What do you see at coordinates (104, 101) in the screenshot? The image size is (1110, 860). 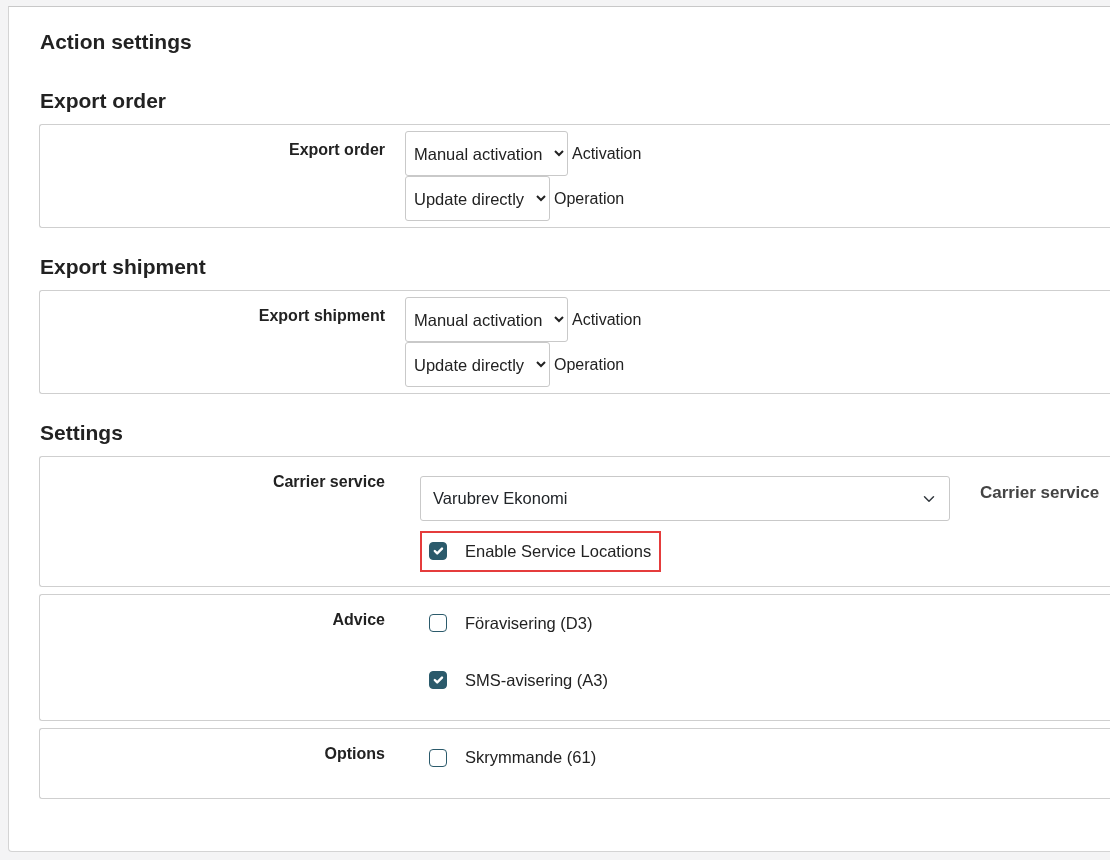 I see `section-heading: Export order` at bounding box center [104, 101].